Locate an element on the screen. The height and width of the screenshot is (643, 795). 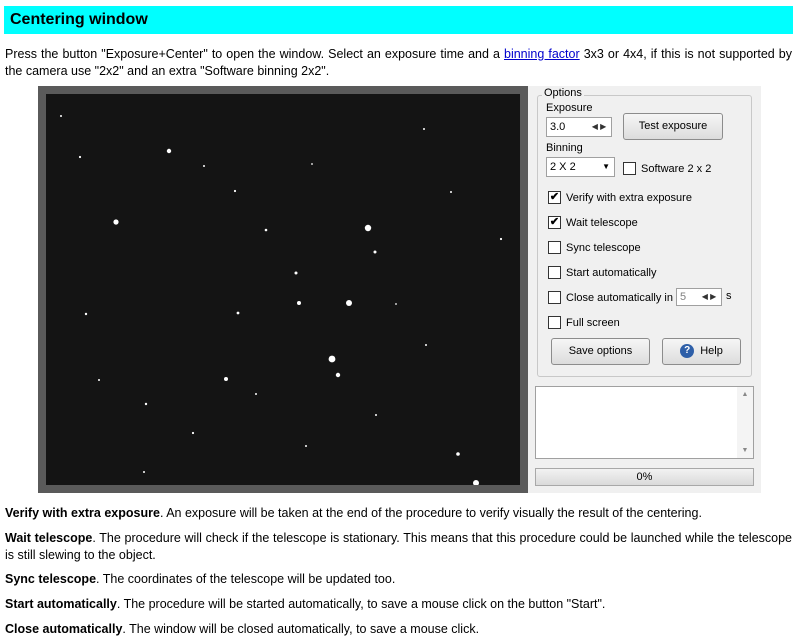
software-binning-checkbox is located at coordinates (629, 168).